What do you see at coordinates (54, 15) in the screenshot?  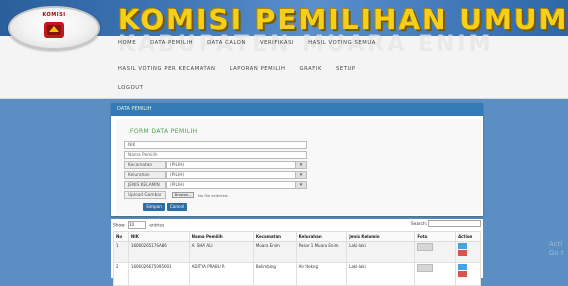 I see `logo-text: KOMISI` at bounding box center [54, 15].